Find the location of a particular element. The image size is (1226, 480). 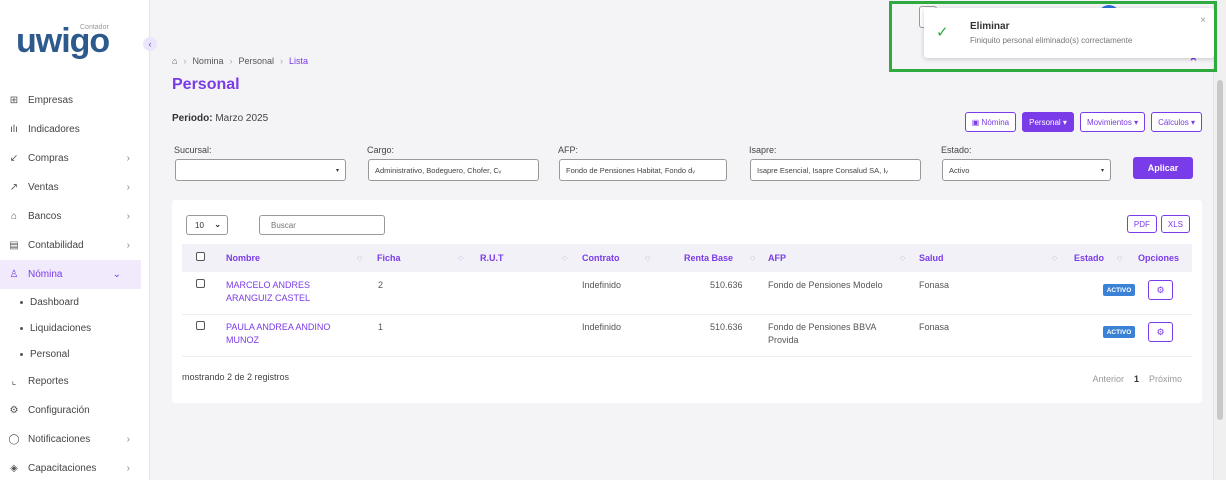

building-icon: ⊞ is located at coordinates (14, 100).